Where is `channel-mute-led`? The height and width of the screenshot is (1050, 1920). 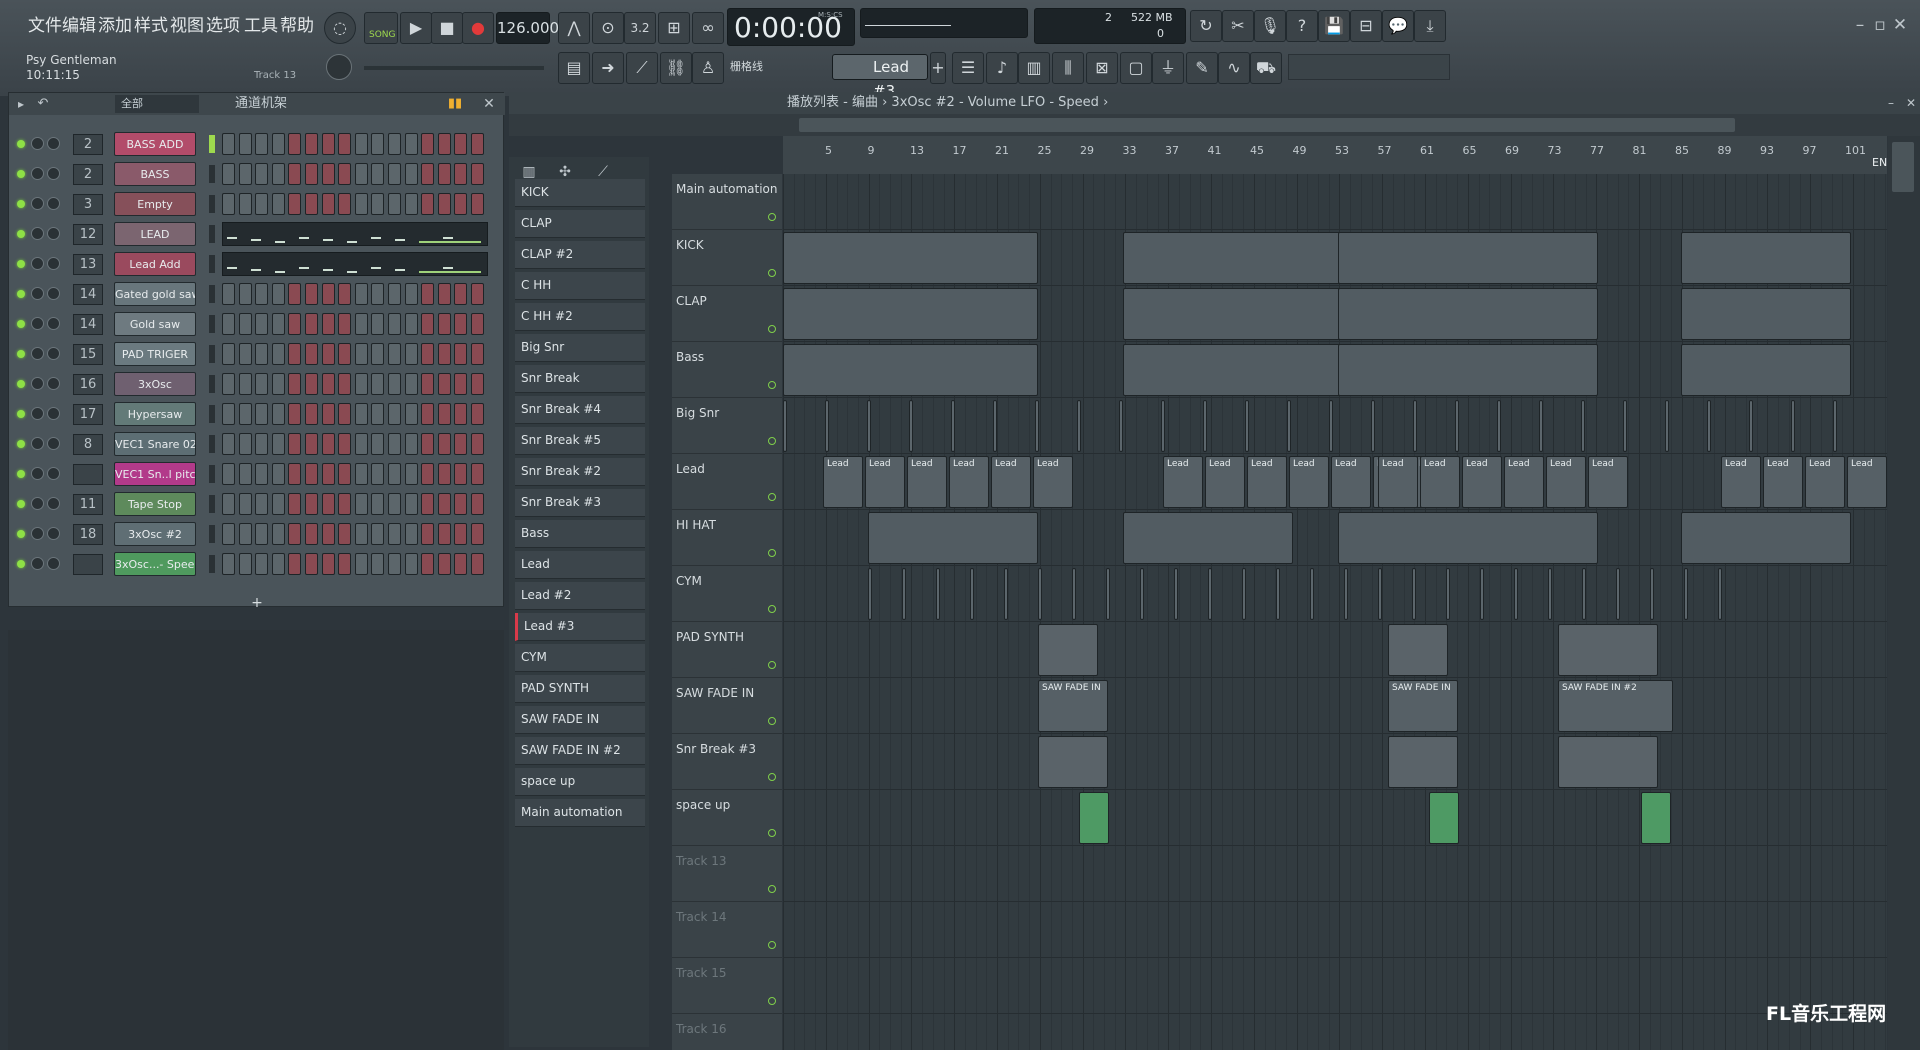
channel-mute-led is located at coordinates (21, 564).